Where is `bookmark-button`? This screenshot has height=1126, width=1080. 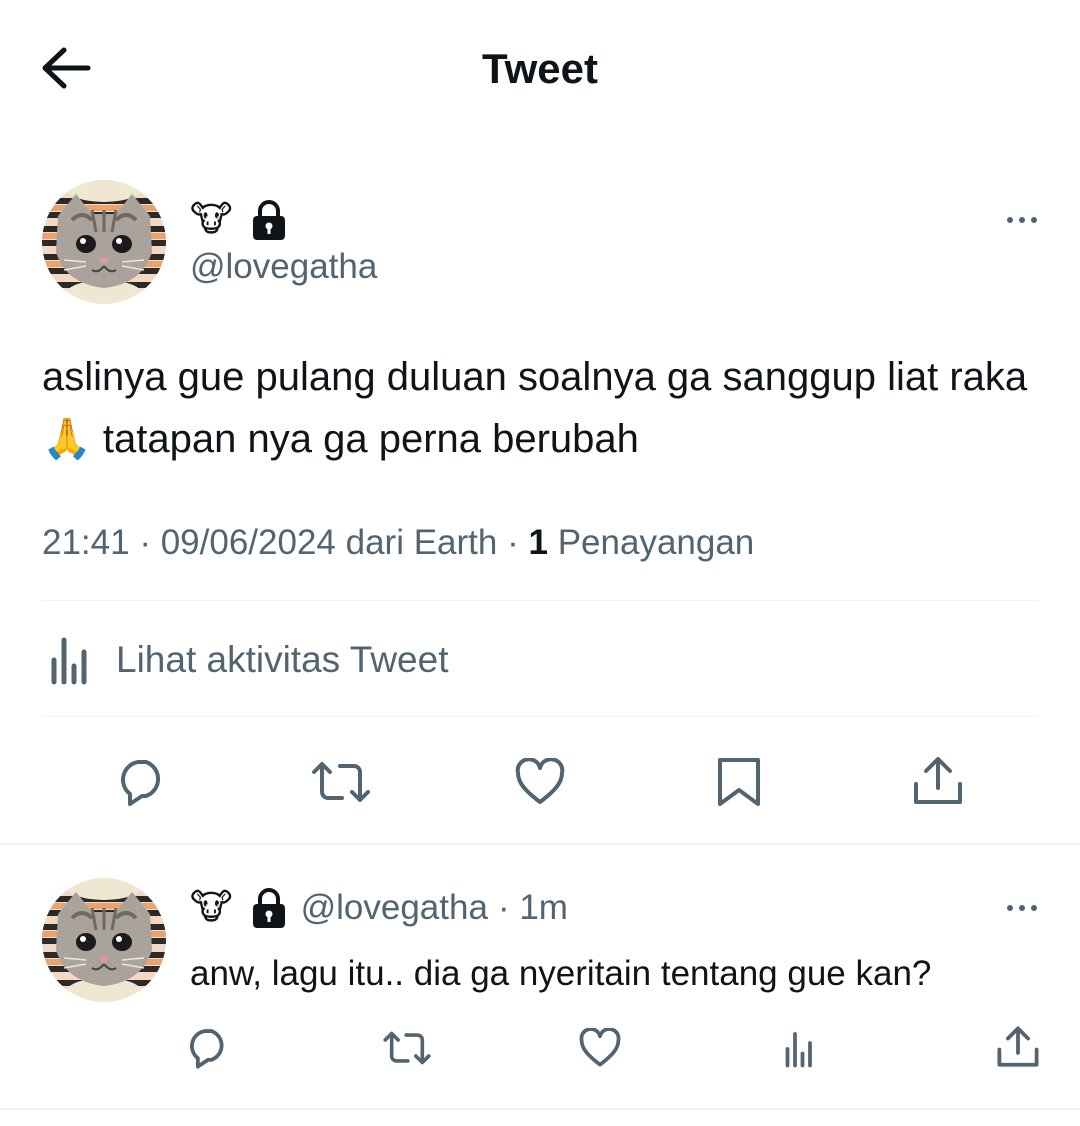 bookmark-button is located at coordinates (739, 782).